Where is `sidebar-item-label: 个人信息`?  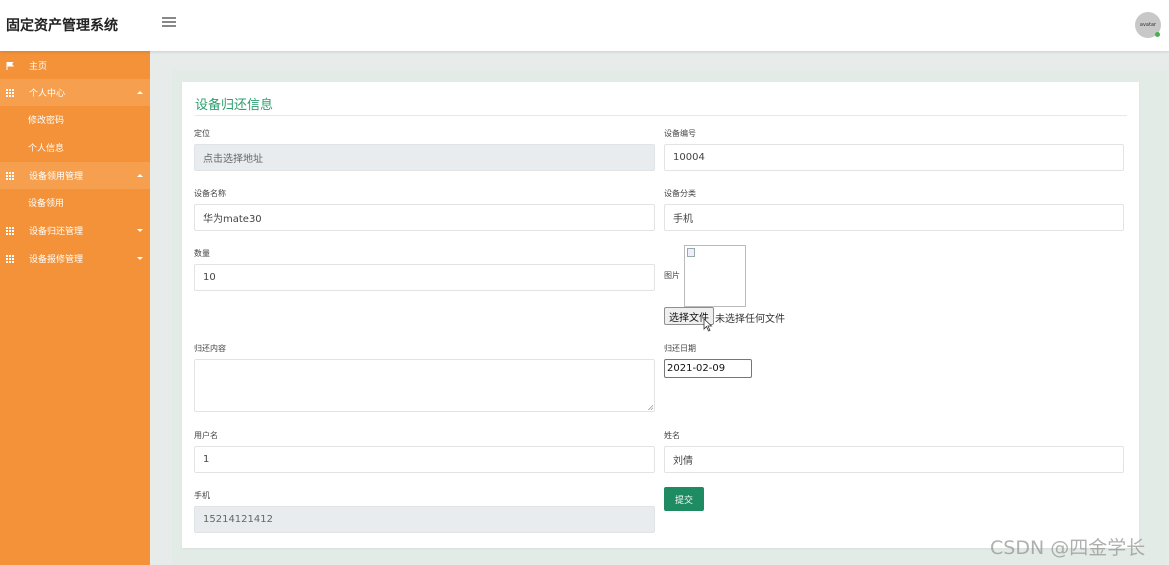
sidebar-item-label: 个人信息 is located at coordinates (46, 149).